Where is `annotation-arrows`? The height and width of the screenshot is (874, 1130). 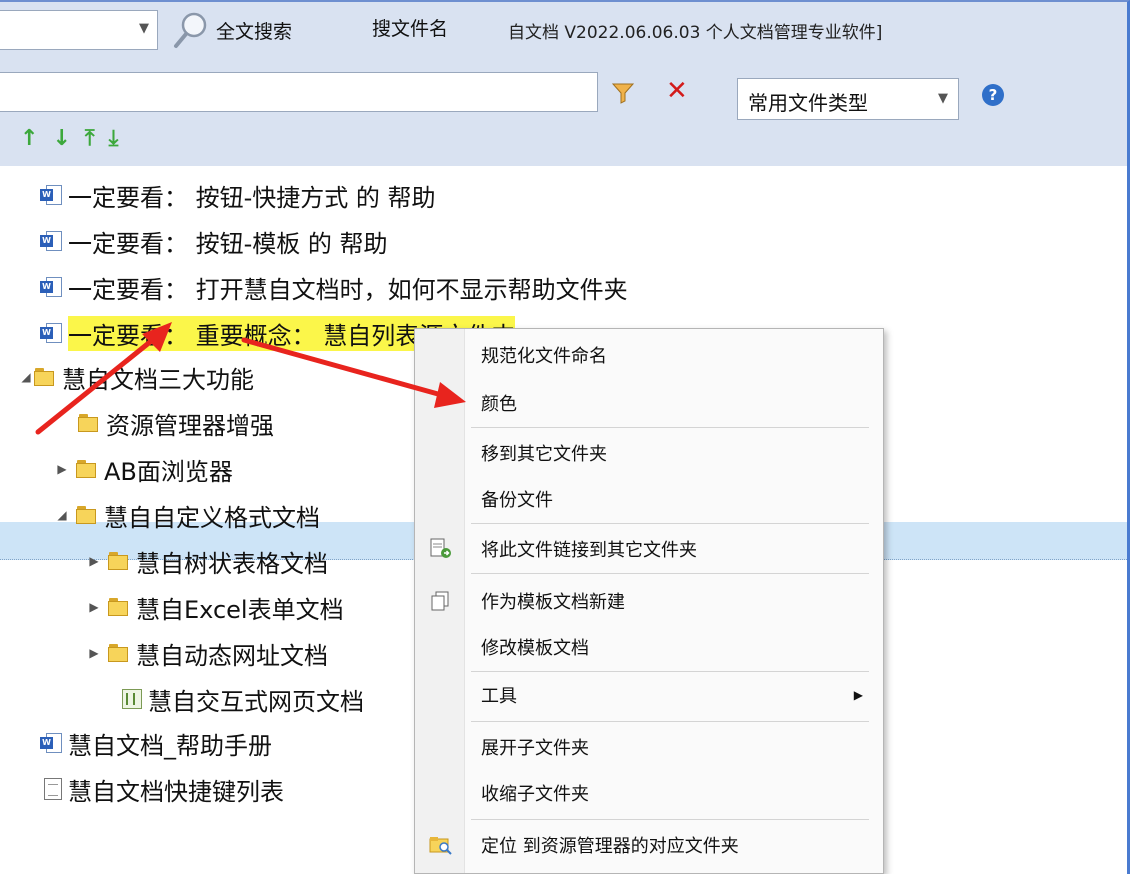
annotation-arrows is located at coordinates (250, 378).